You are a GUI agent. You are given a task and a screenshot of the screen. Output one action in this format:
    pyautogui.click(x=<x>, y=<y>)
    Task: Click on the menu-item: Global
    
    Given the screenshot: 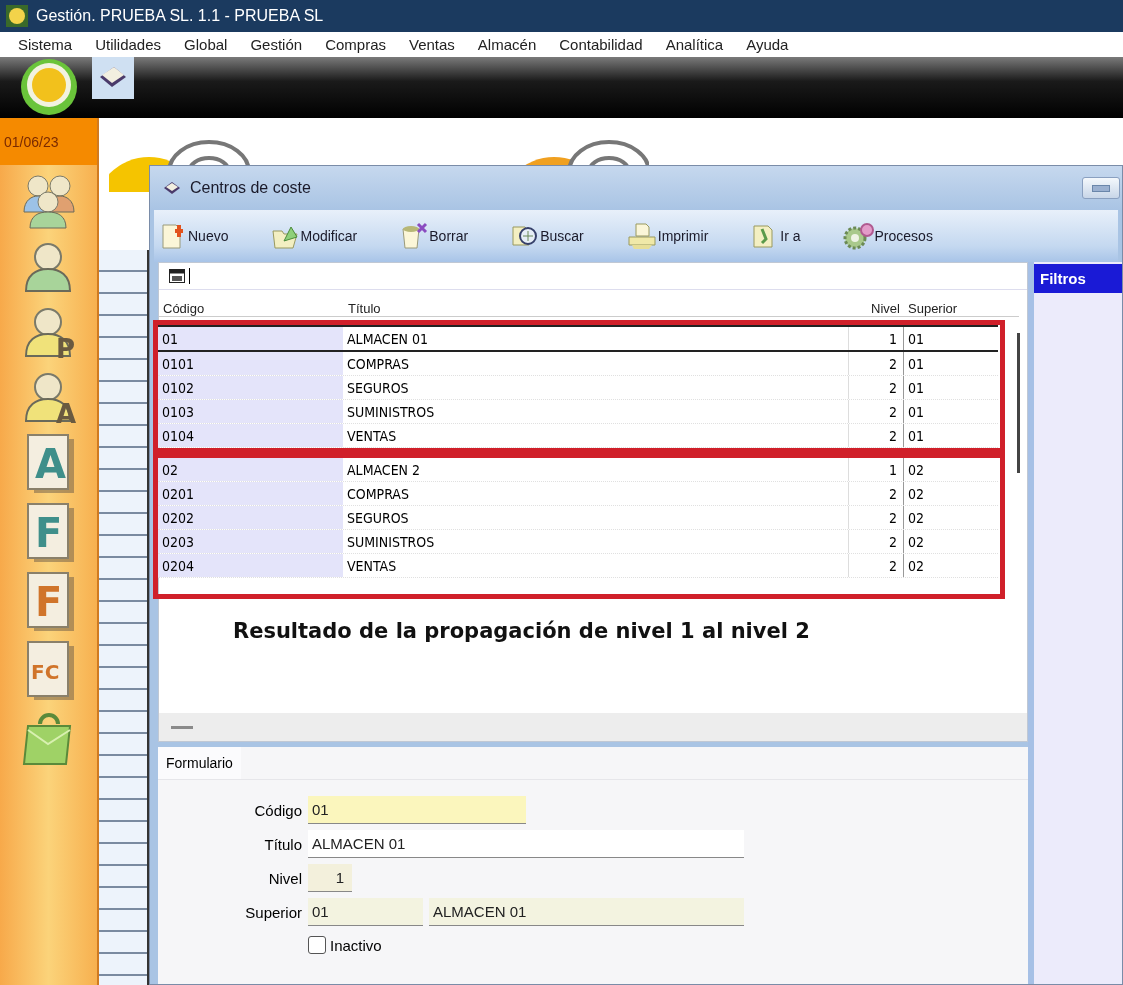 What is the action you would take?
    pyautogui.click(x=203, y=44)
    